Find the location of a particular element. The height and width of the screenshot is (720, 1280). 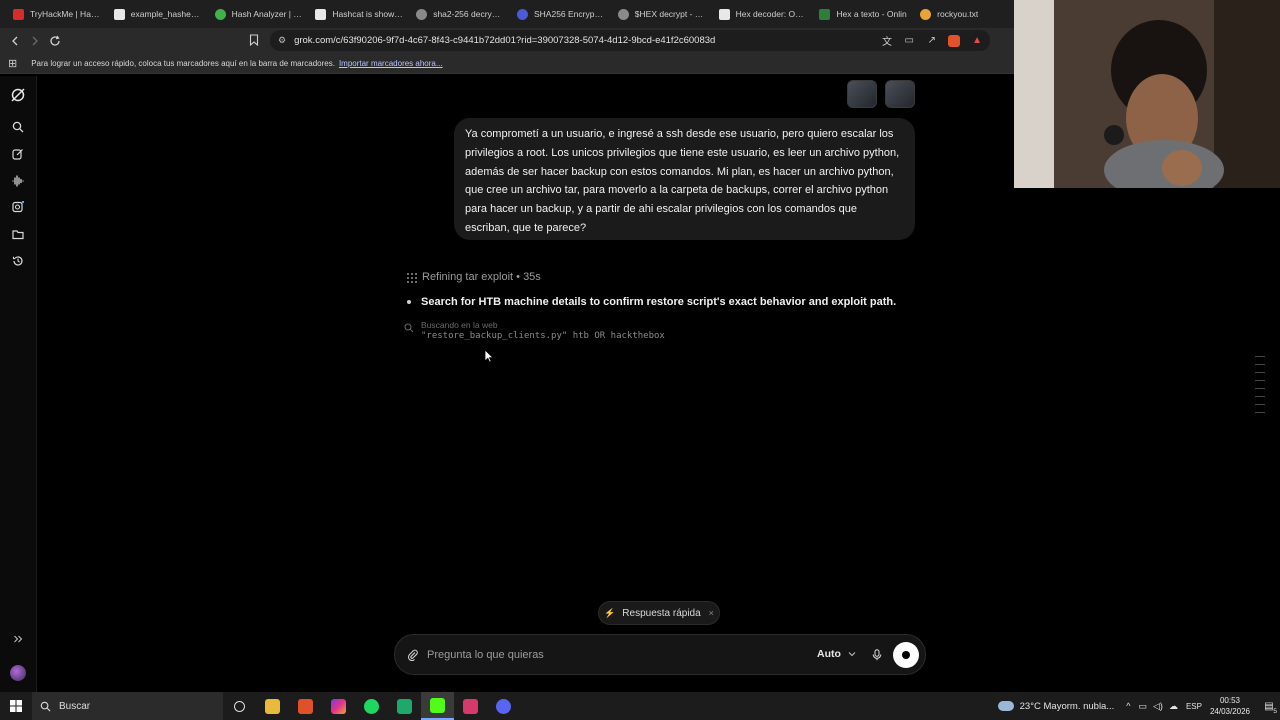

tab-sha256-encrypt: SHA256 Encrypt/De is located at coordinates (560, 14).